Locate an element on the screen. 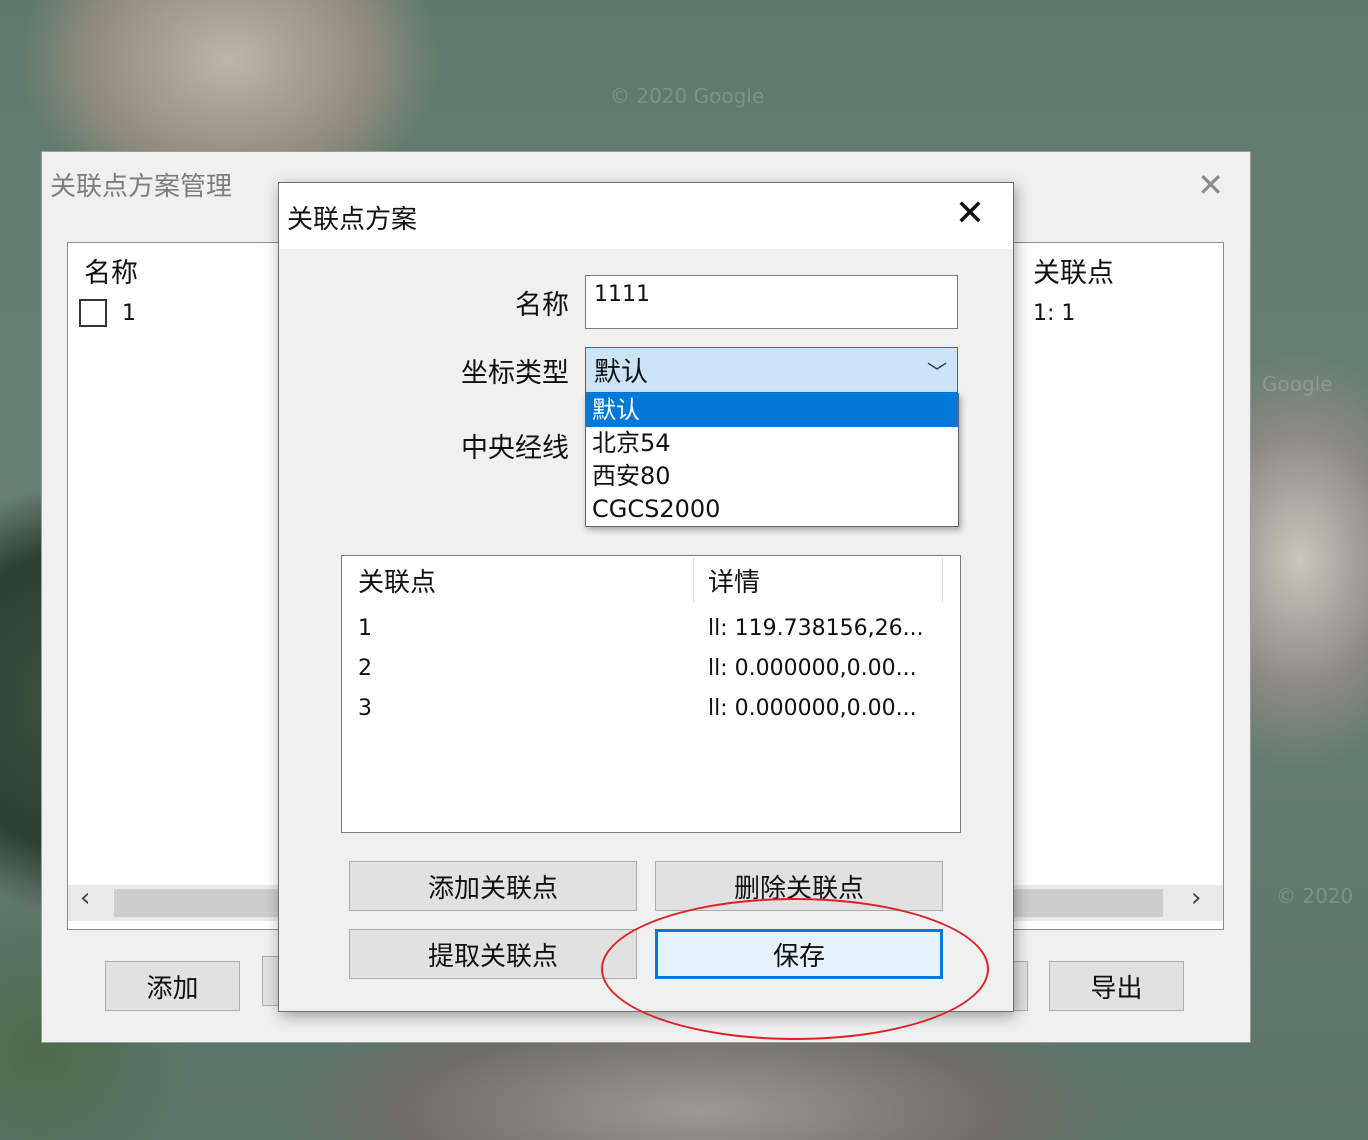 The width and height of the screenshot is (1368, 1140). coord-type-value: 默认 is located at coordinates (621, 372).